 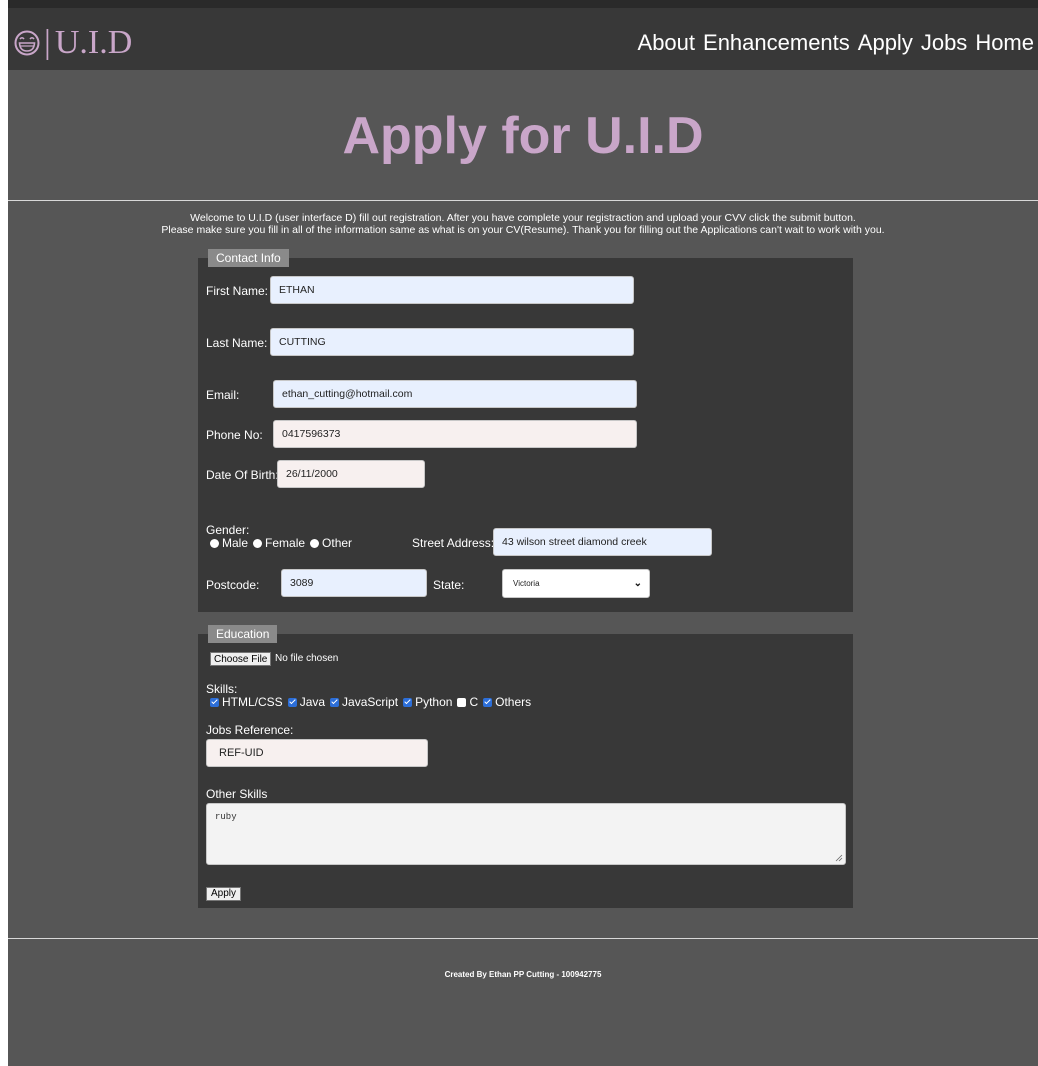 What do you see at coordinates (214, 543) in the screenshot?
I see `gender-male-radio` at bounding box center [214, 543].